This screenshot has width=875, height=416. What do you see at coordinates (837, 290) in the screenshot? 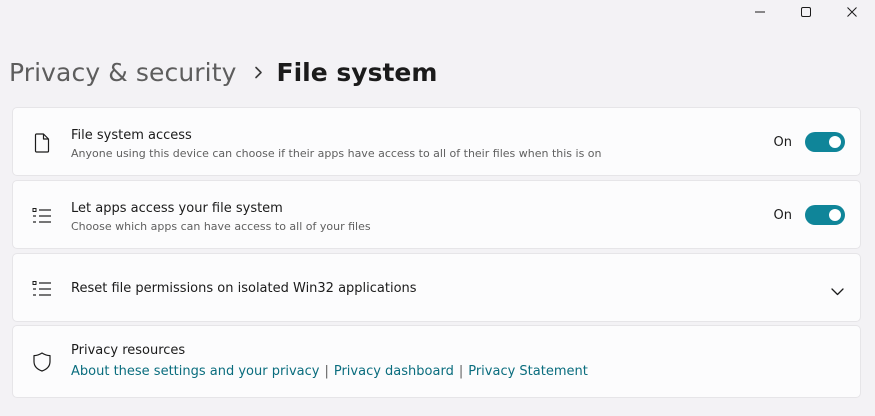
I see `chevron-down-icon` at bounding box center [837, 290].